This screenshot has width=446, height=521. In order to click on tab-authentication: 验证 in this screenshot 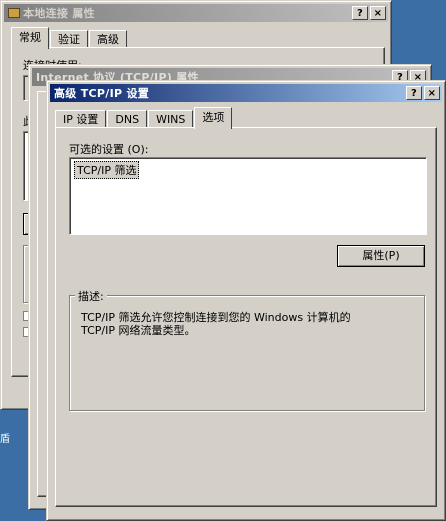, I will do `click(69, 39)`.